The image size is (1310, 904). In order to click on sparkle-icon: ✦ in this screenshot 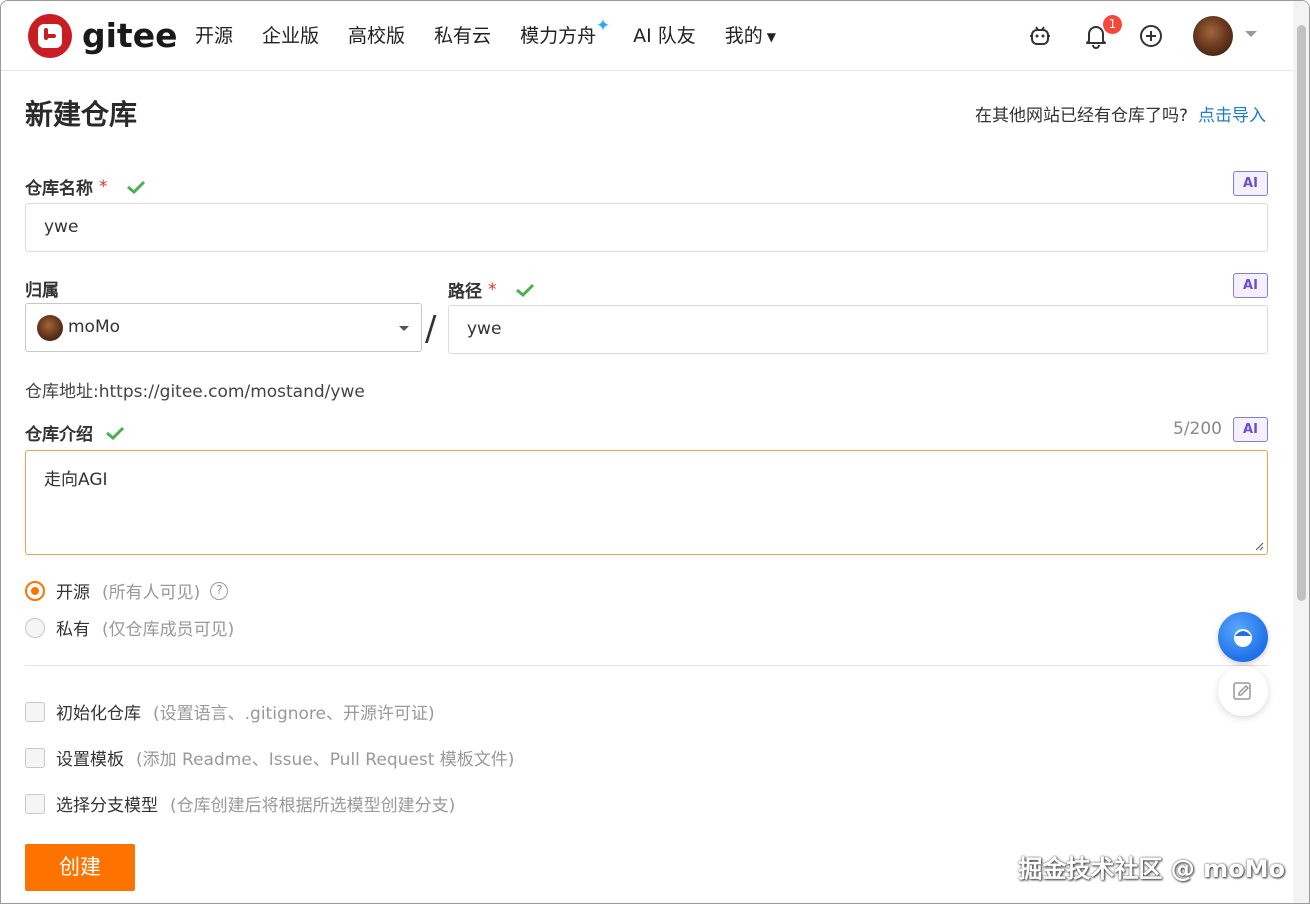, I will do `click(603, 26)`.